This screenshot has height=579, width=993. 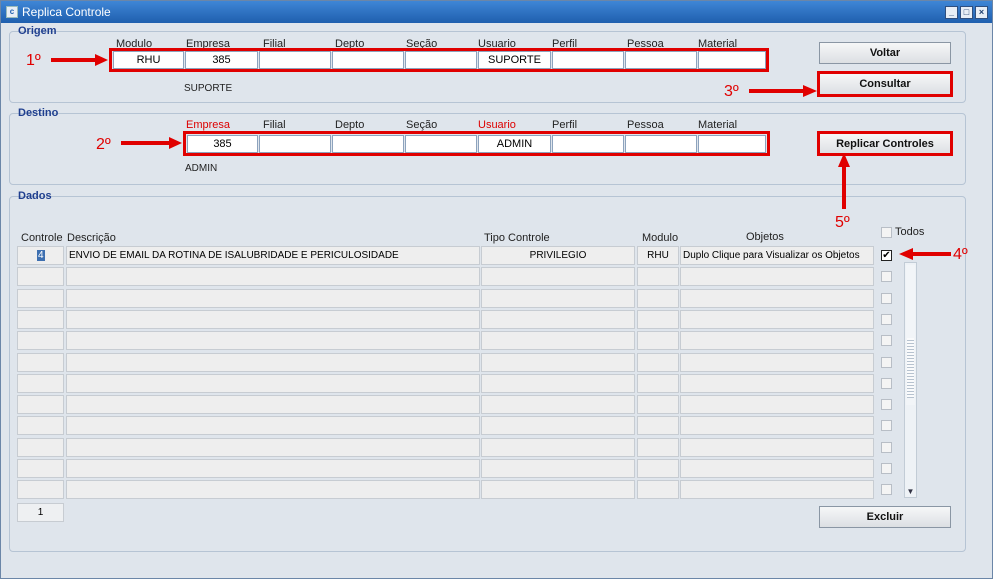 What do you see at coordinates (208, 125) in the screenshot?
I see `destino-label-empresa: Empresa` at bounding box center [208, 125].